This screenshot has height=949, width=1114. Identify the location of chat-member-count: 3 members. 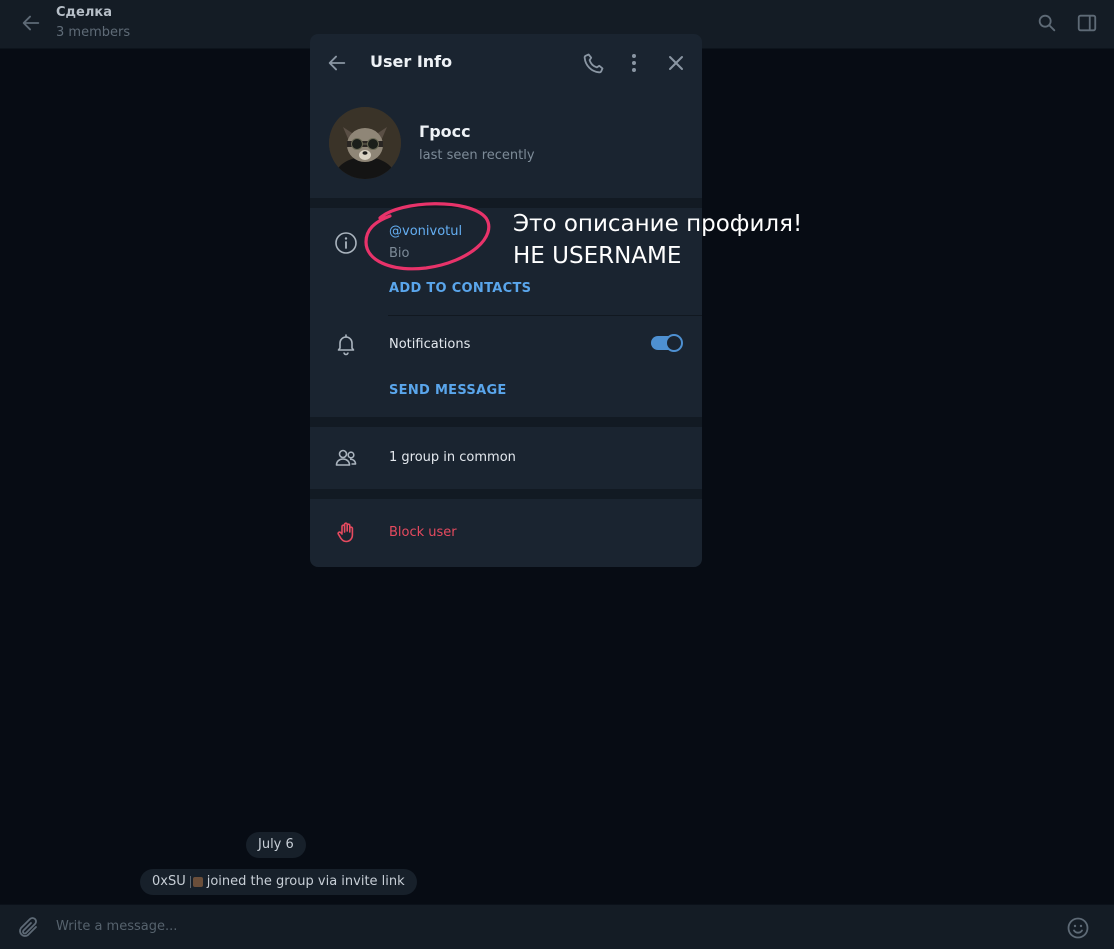
(93, 32).